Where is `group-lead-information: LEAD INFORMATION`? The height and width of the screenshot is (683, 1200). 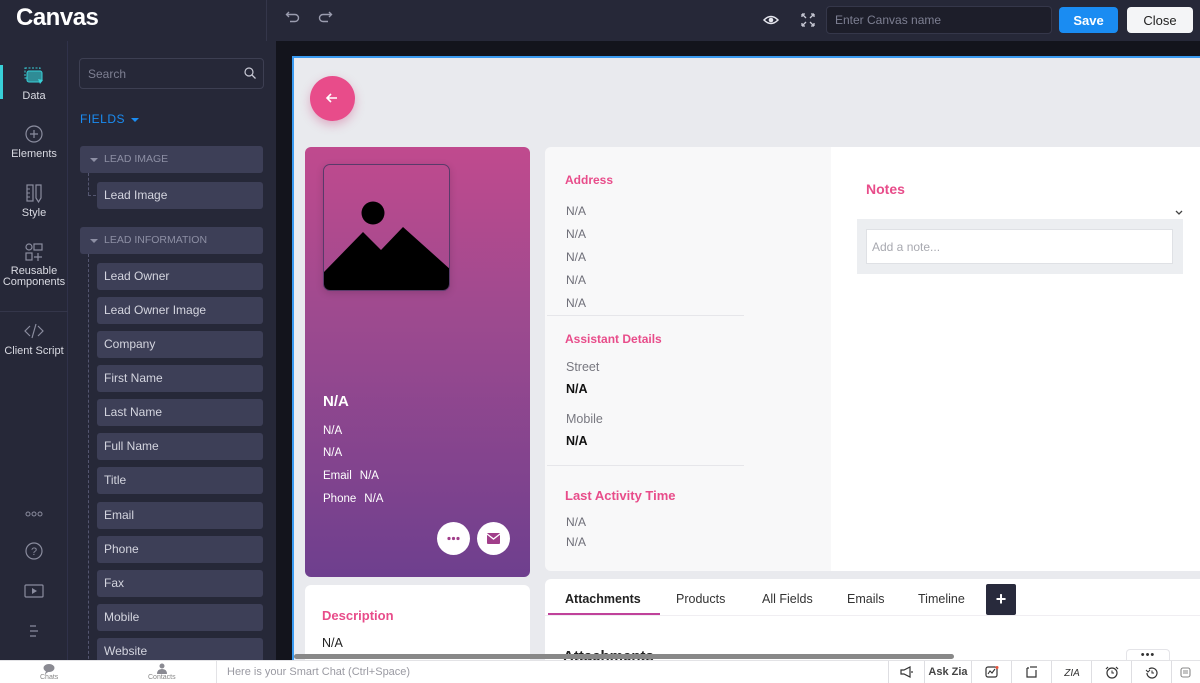 group-lead-information: LEAD INFORMATION is located at coordinates (171, 240).